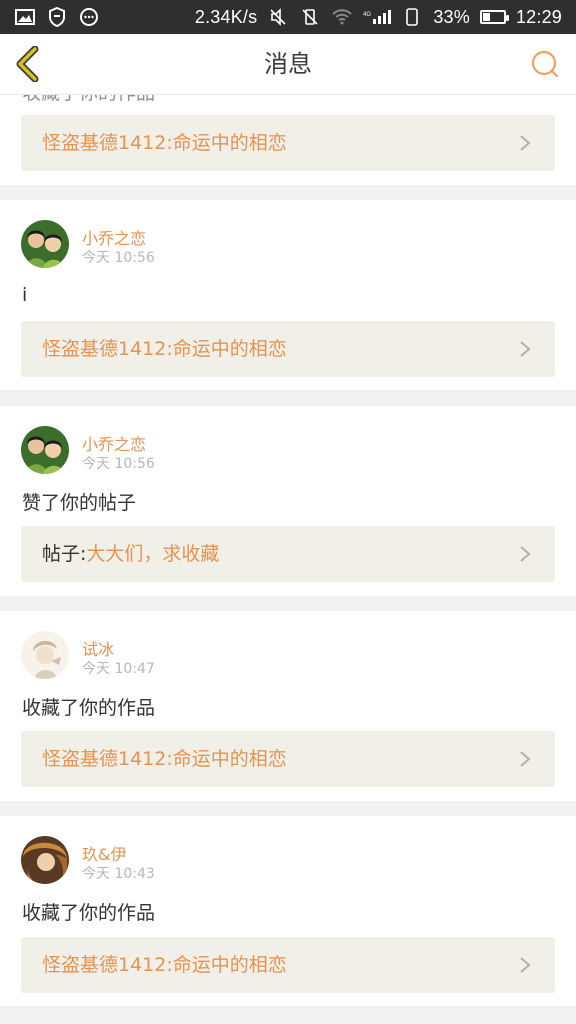  I want to click on network-label: 4G, so click(367, 15).